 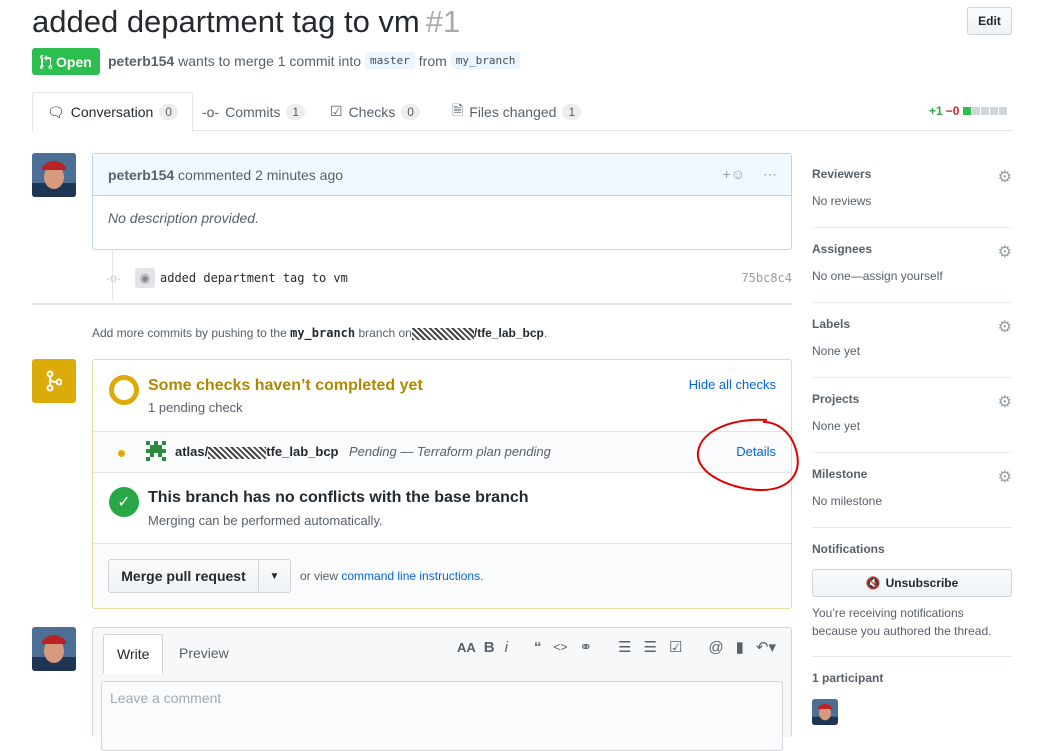 What do you see at coordinates (121, 453) in the screenshot?
I see `pending-dot-icon` at bounding box center [121, 453].